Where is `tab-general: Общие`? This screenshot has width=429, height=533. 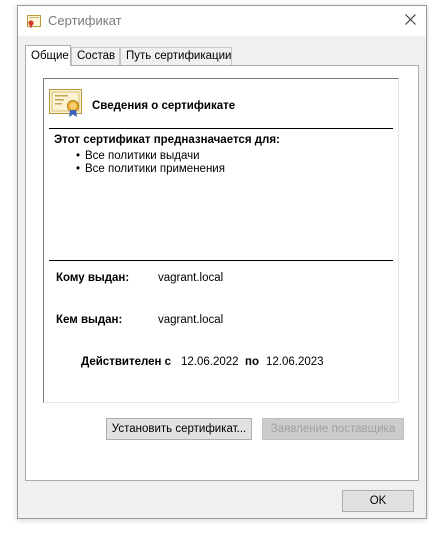 tab-general: Общие is located at coordinates (48, 55).